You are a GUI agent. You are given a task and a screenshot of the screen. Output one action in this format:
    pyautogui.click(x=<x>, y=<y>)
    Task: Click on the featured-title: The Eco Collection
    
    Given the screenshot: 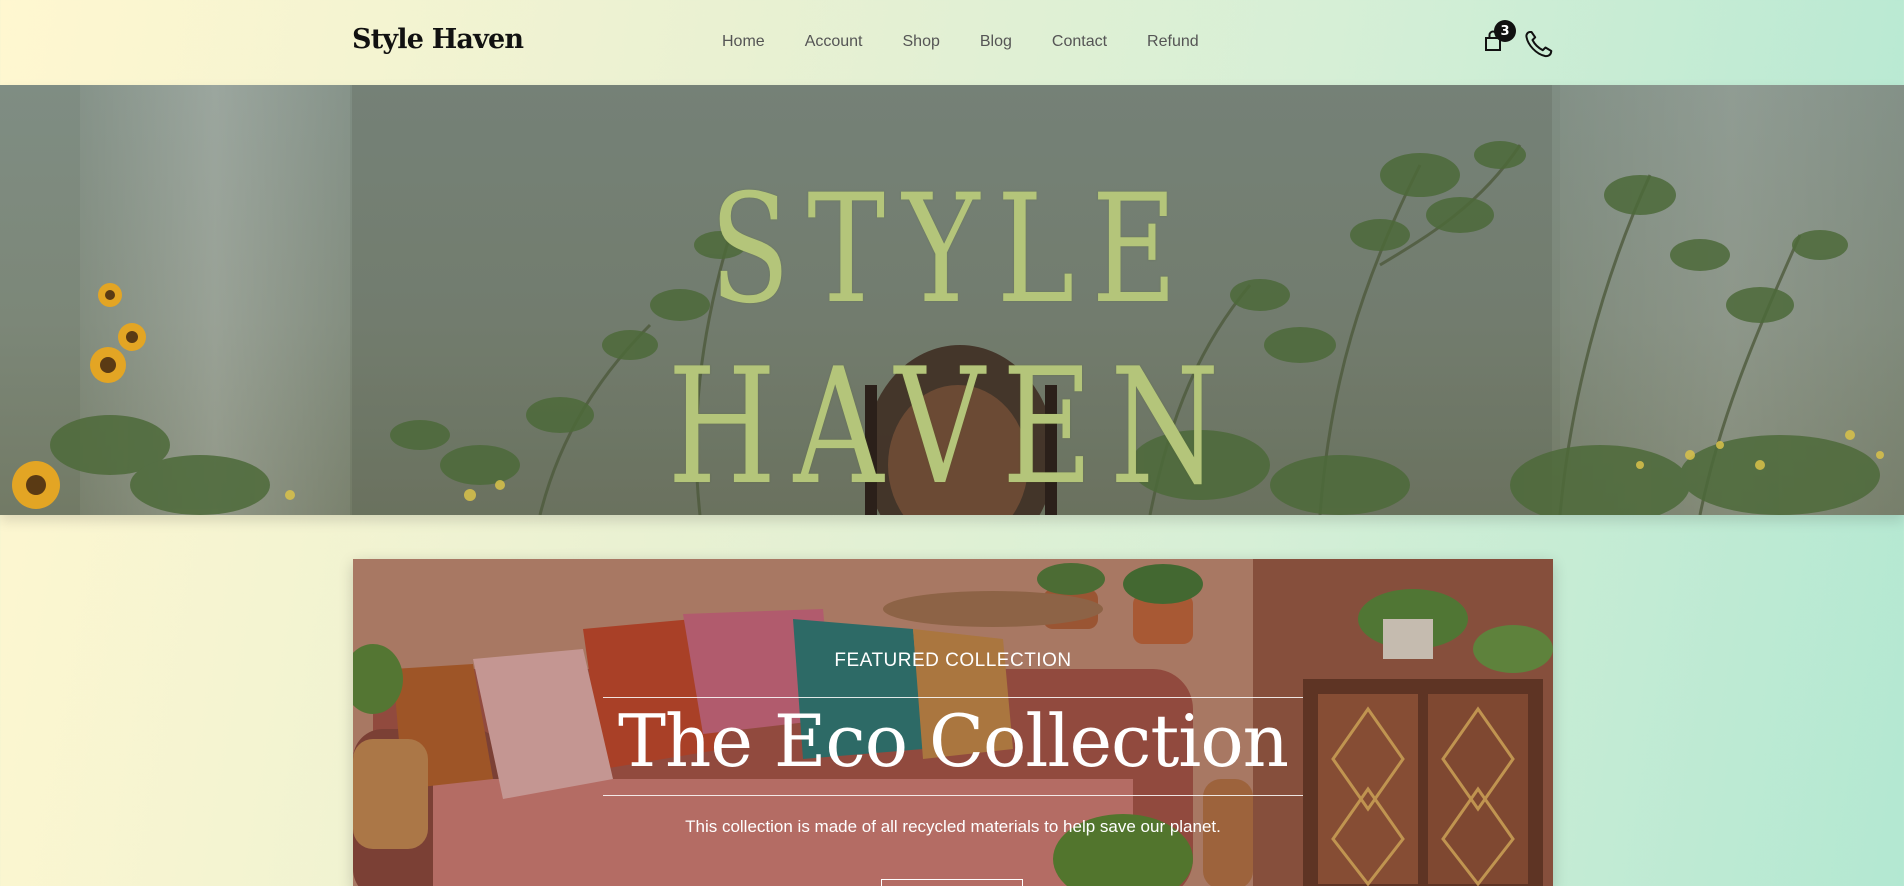 What is the action you would take?
    pyautogui.click(x=953, y=741)
    